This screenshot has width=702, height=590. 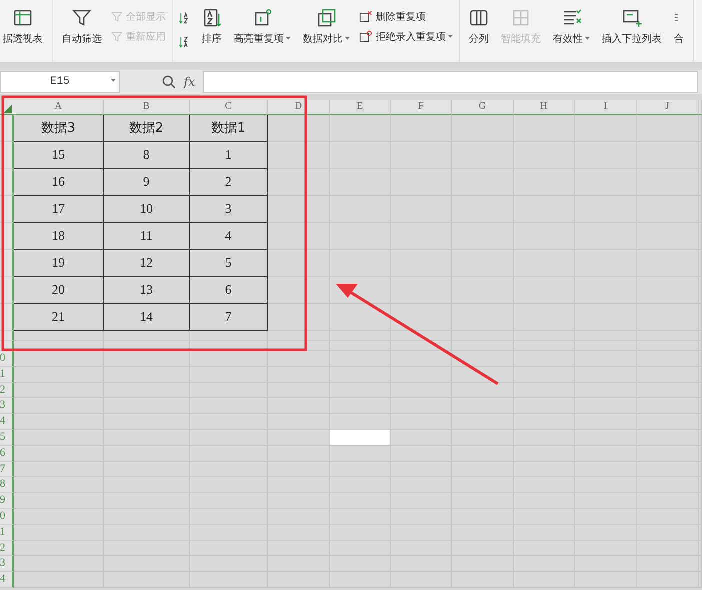 What do you see at coordinates (212, 33) in the screenshot?
I see `ribbon-button: 排序` at bounding box center [212, 33].